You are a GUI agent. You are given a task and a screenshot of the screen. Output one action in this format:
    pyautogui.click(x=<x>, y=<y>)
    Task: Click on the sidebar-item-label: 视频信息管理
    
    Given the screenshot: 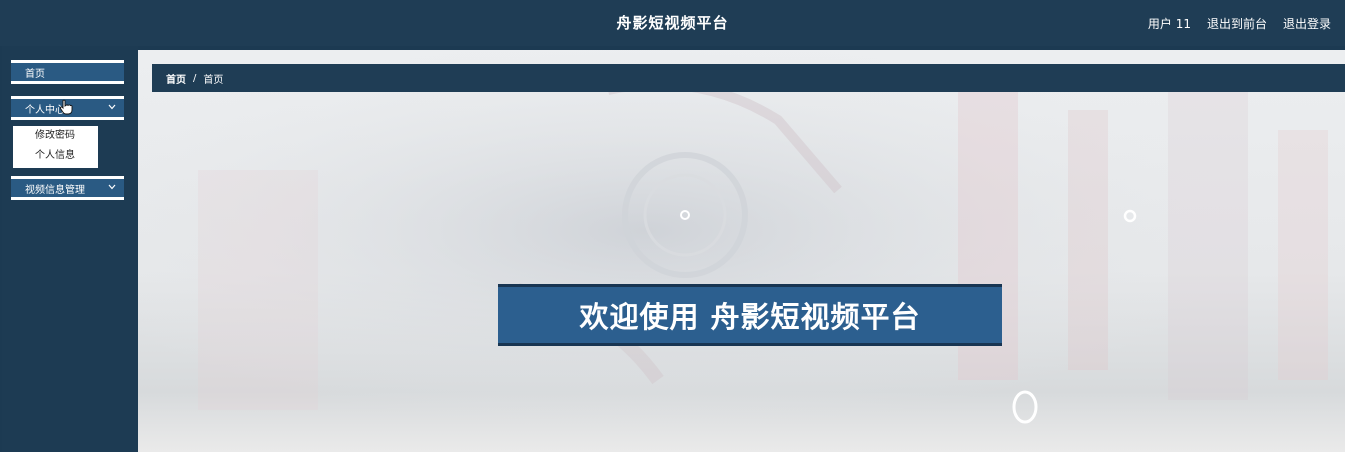 What is the action you would take?
    pyautogui.click(x=55, y=190)
    